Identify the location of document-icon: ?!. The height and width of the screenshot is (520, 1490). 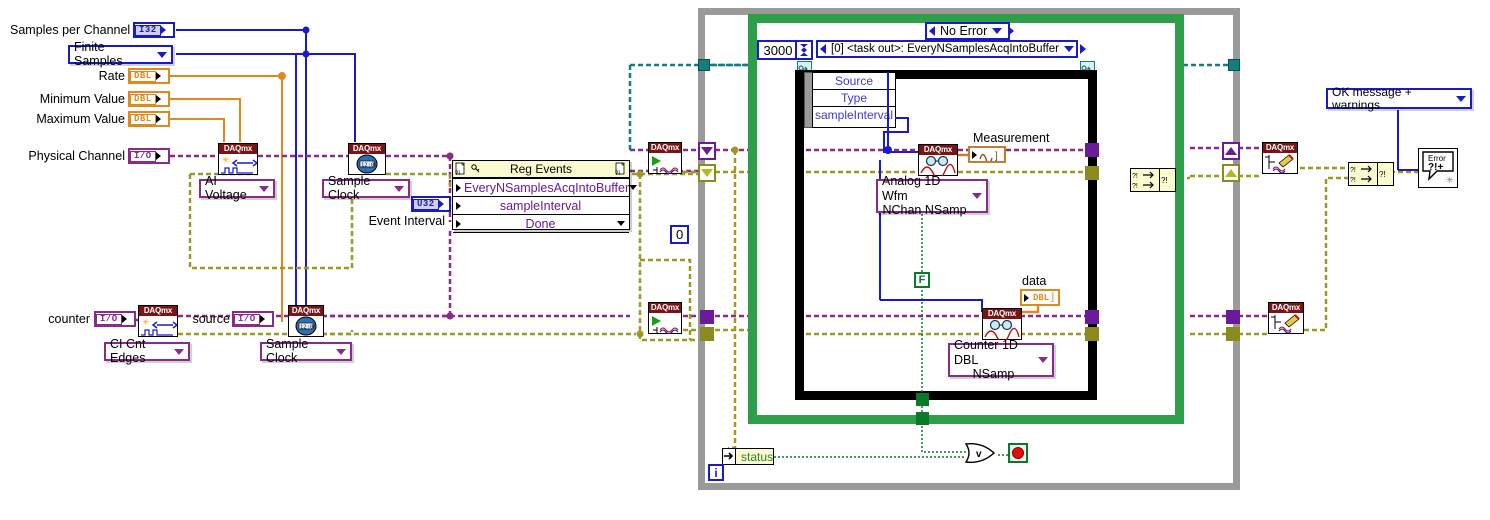
(460, 169).